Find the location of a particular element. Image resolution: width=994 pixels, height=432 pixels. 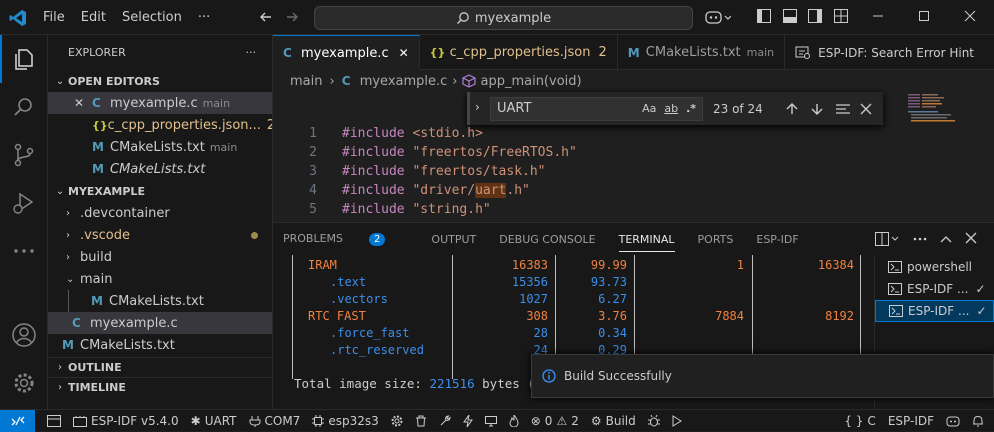

tab-terminal: TERMINAL is located at coordinates (646, 239).